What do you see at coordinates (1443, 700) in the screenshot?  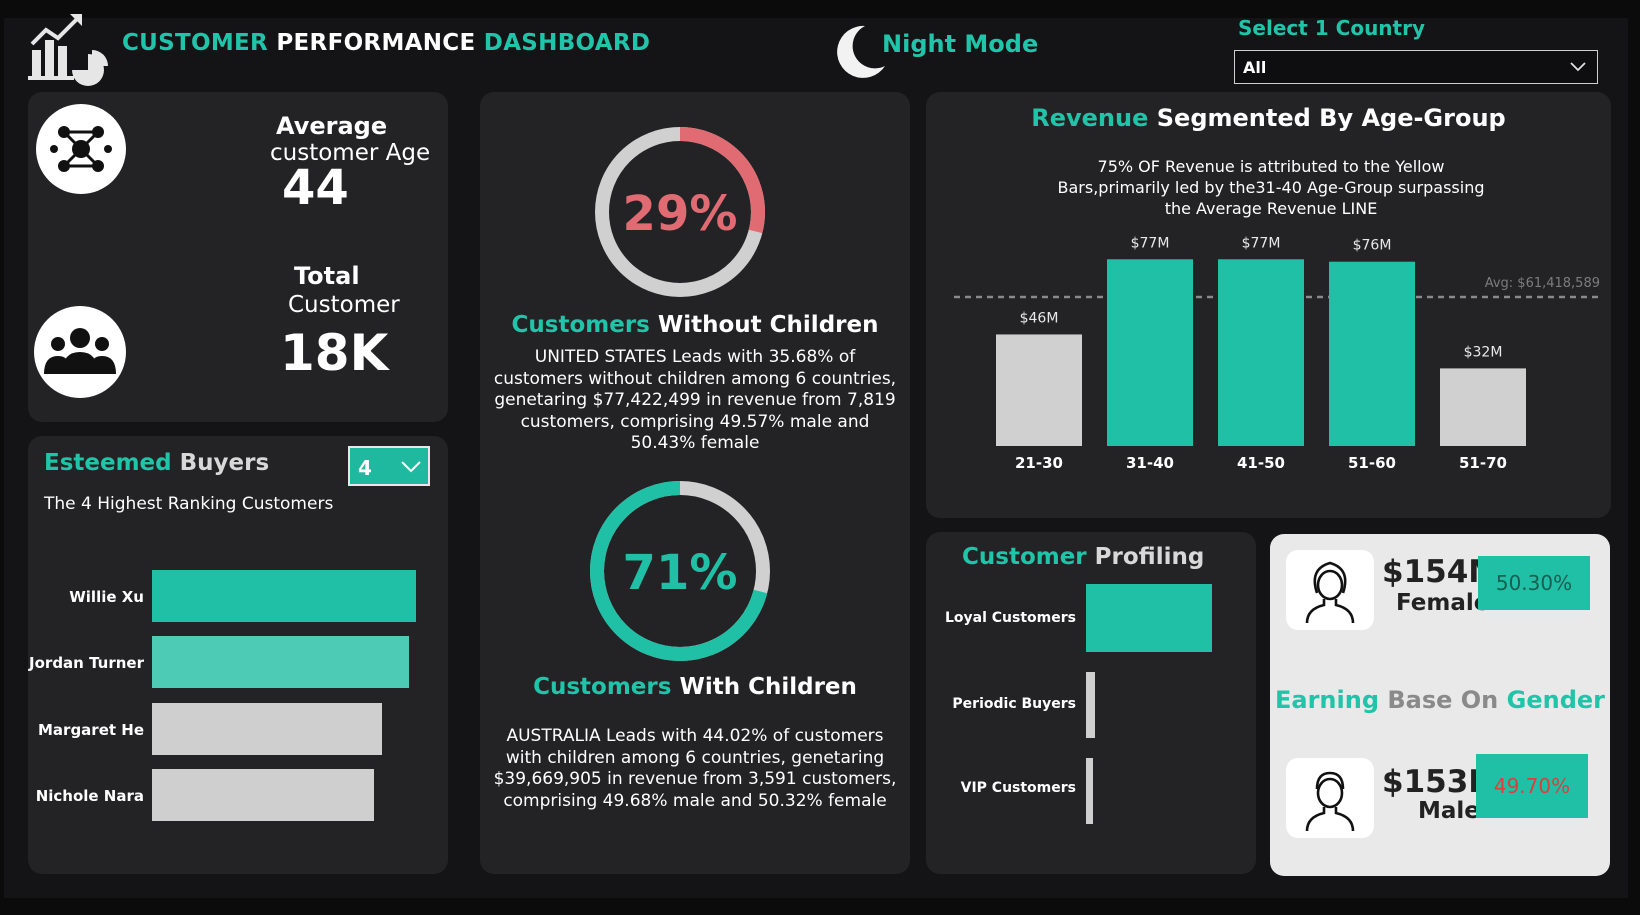 I see `earning-title-word2: Base On` at bounding box center [1443, 700].